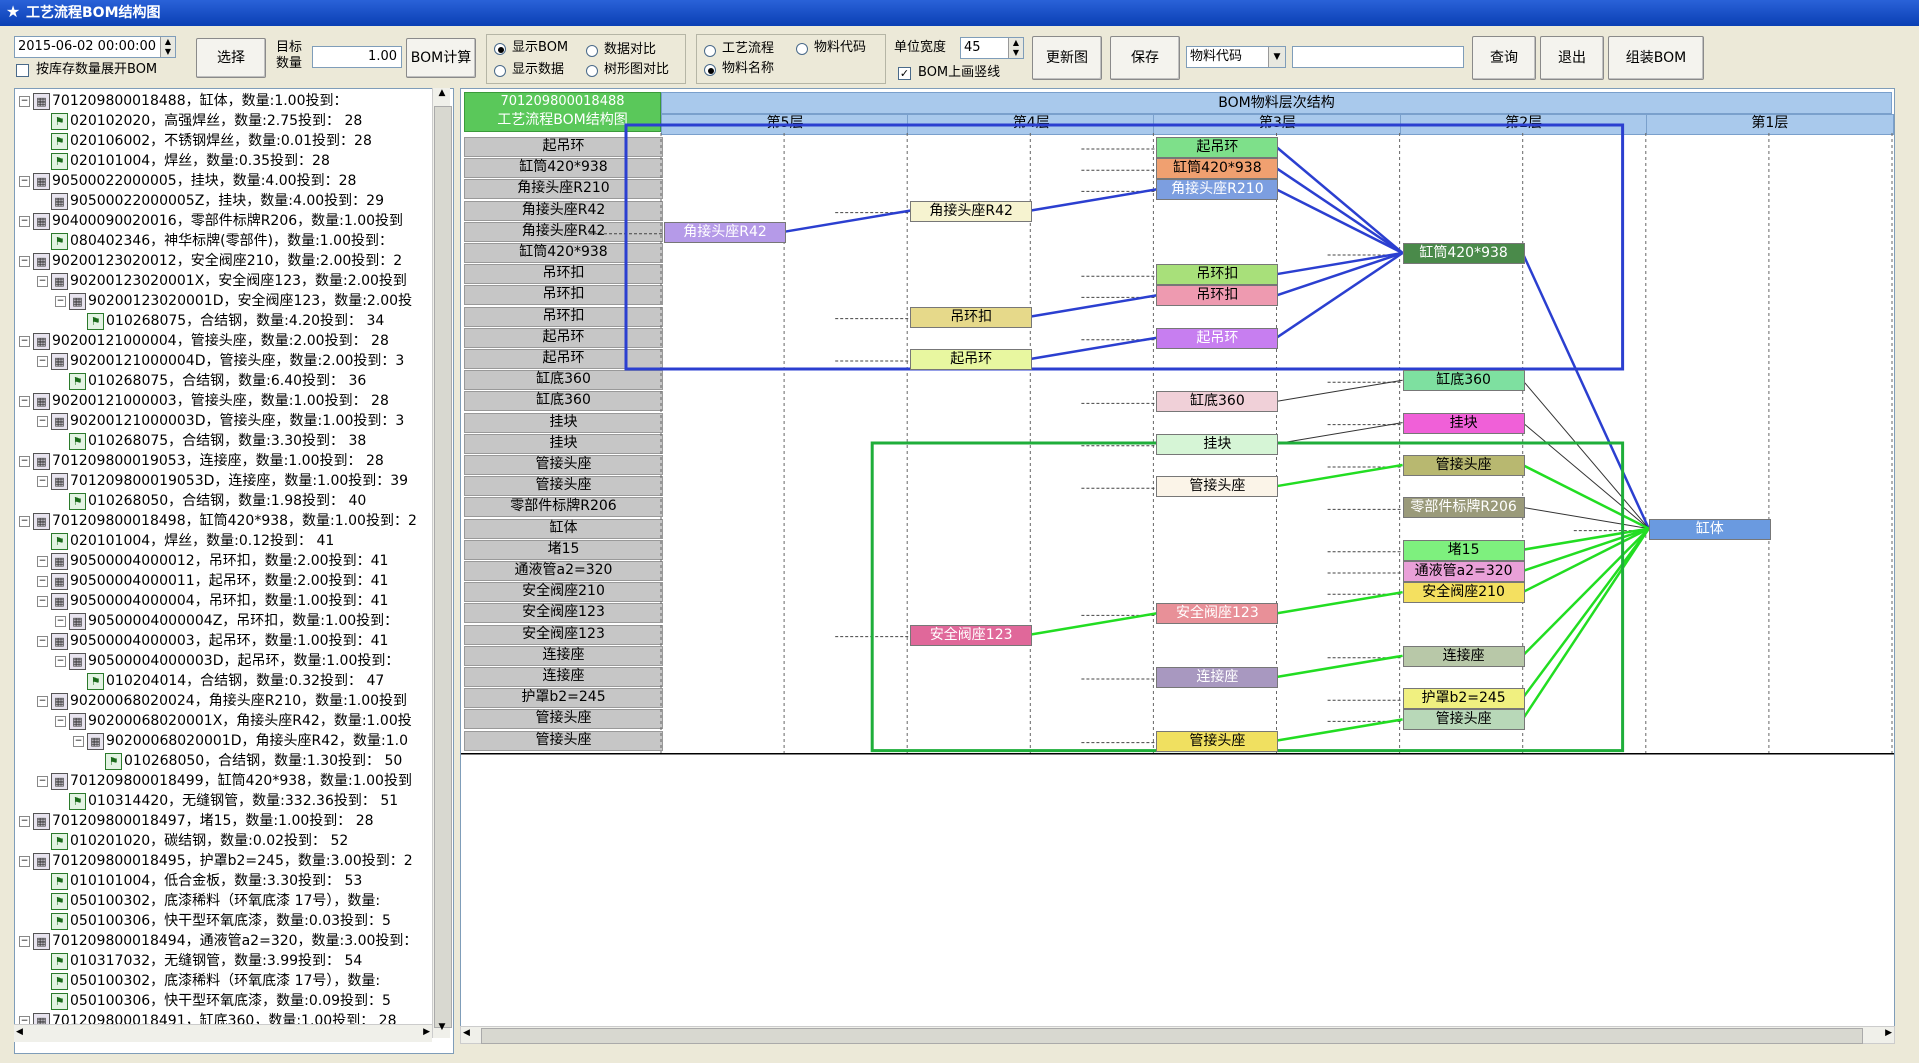 The height and width of the screenshot is (1063, 1919). I want to click on tree-item-label: 010268075，合结钢，数量:4.20投到： 34, so click(245, 321).